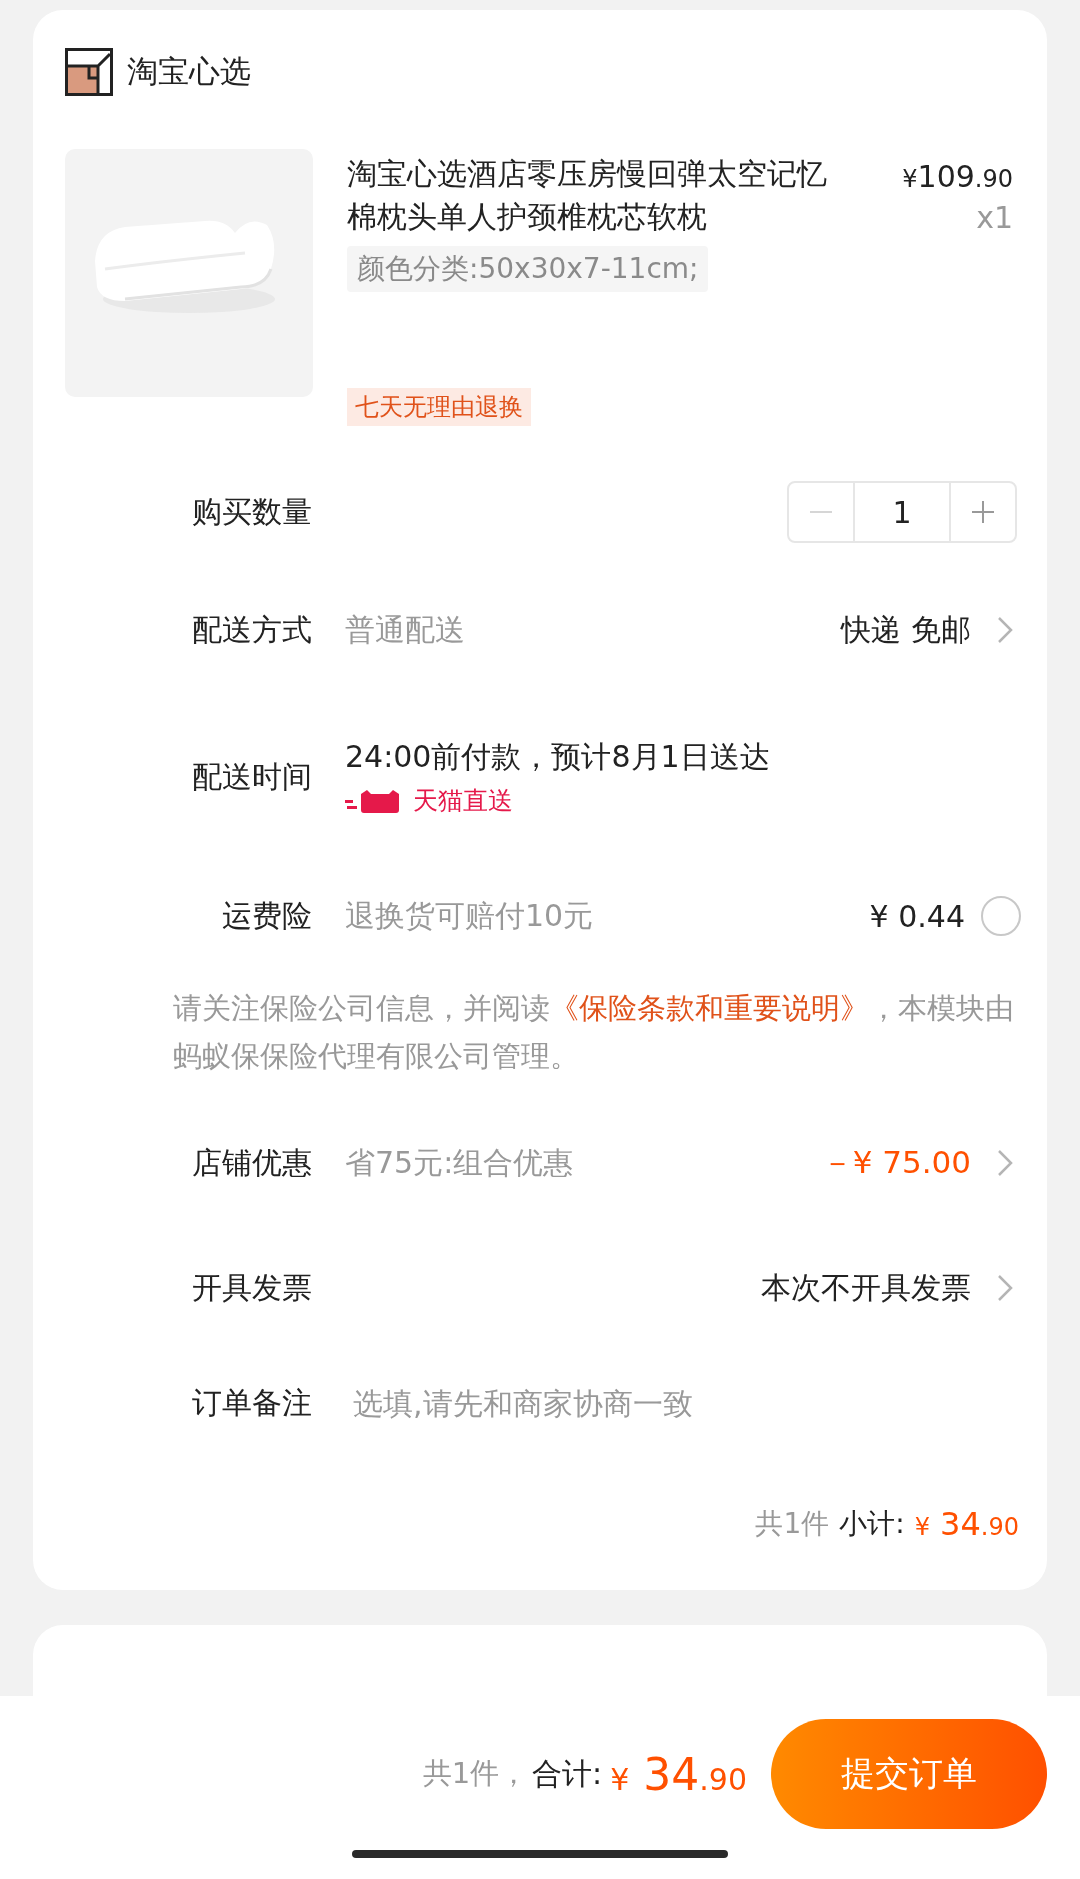 Image resolution: width=1080 pixels, height=1879 pixels. I want to click on total-label: 合计:, so click(567, 1773).